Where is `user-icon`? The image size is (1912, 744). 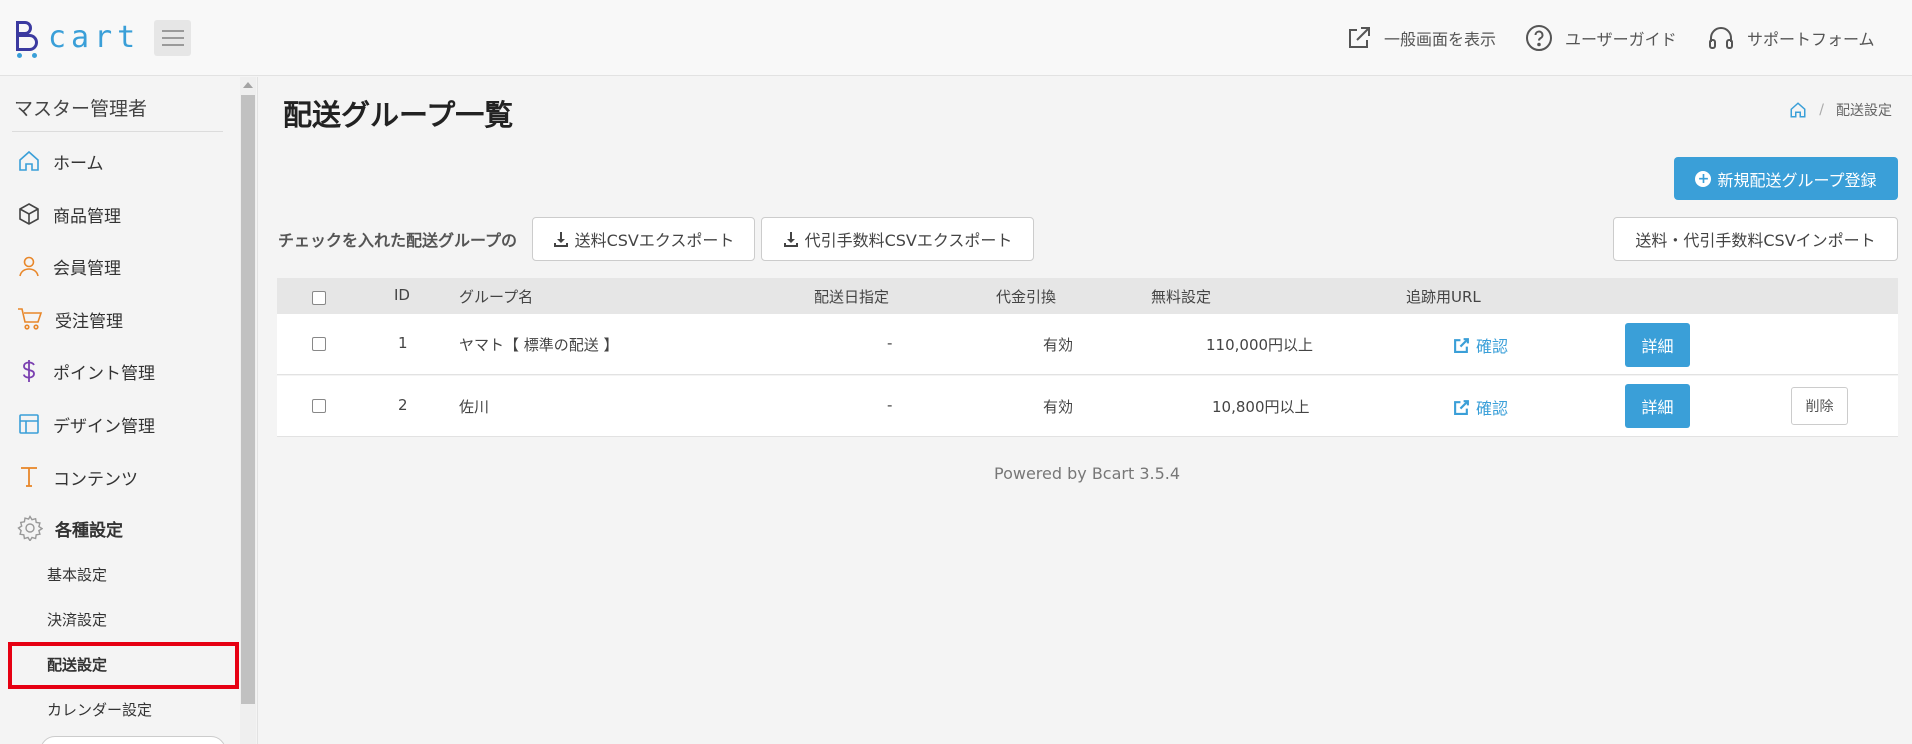 user-icon is located at coordinates (29, 266).